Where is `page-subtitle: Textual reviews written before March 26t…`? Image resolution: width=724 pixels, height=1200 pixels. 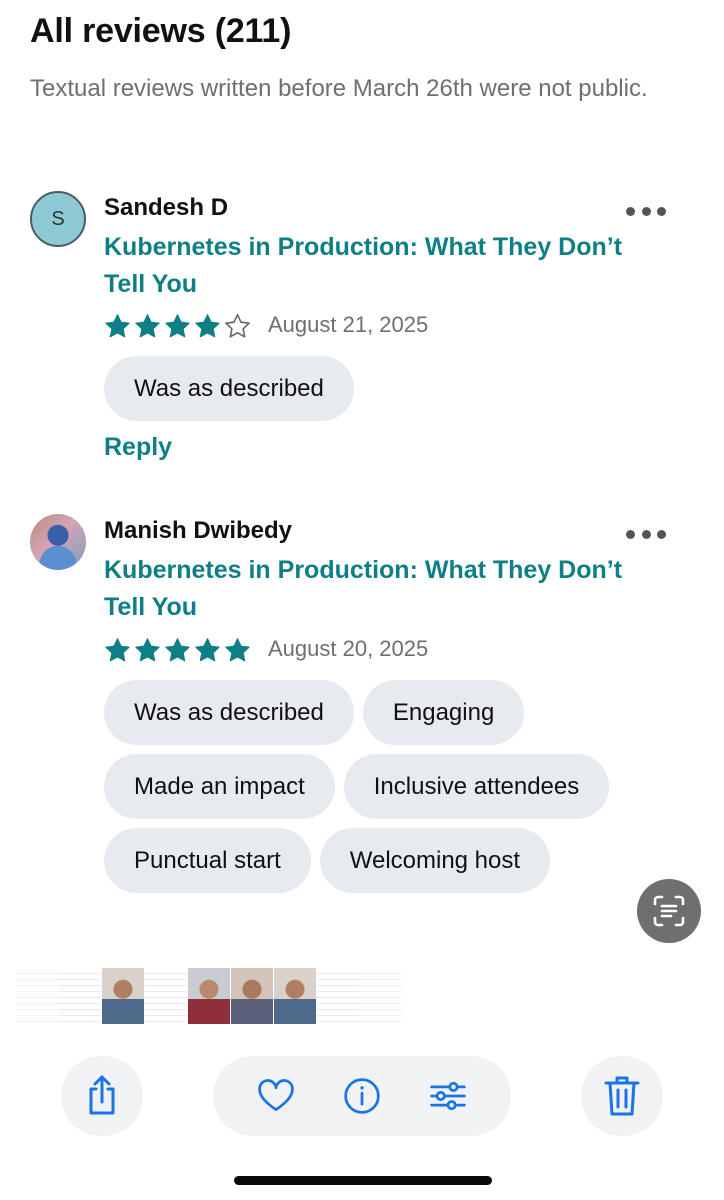
page-subtitle: Textual reviews written before March 26t… is located at coordinates (339, 88).